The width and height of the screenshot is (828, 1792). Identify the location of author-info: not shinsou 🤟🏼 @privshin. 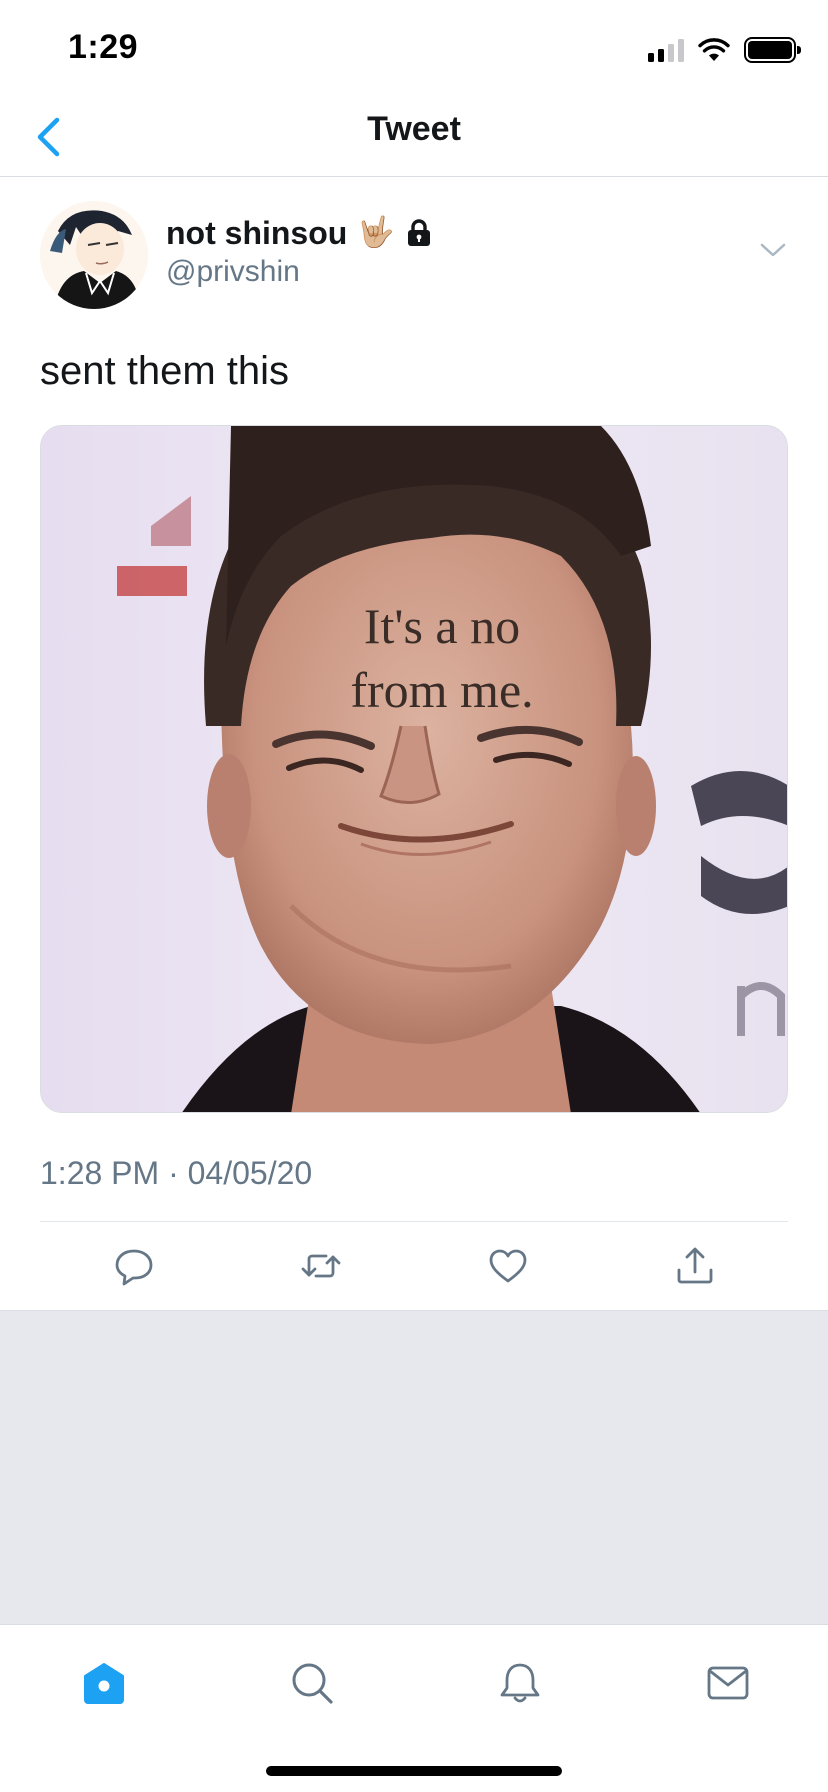
(299, 251).